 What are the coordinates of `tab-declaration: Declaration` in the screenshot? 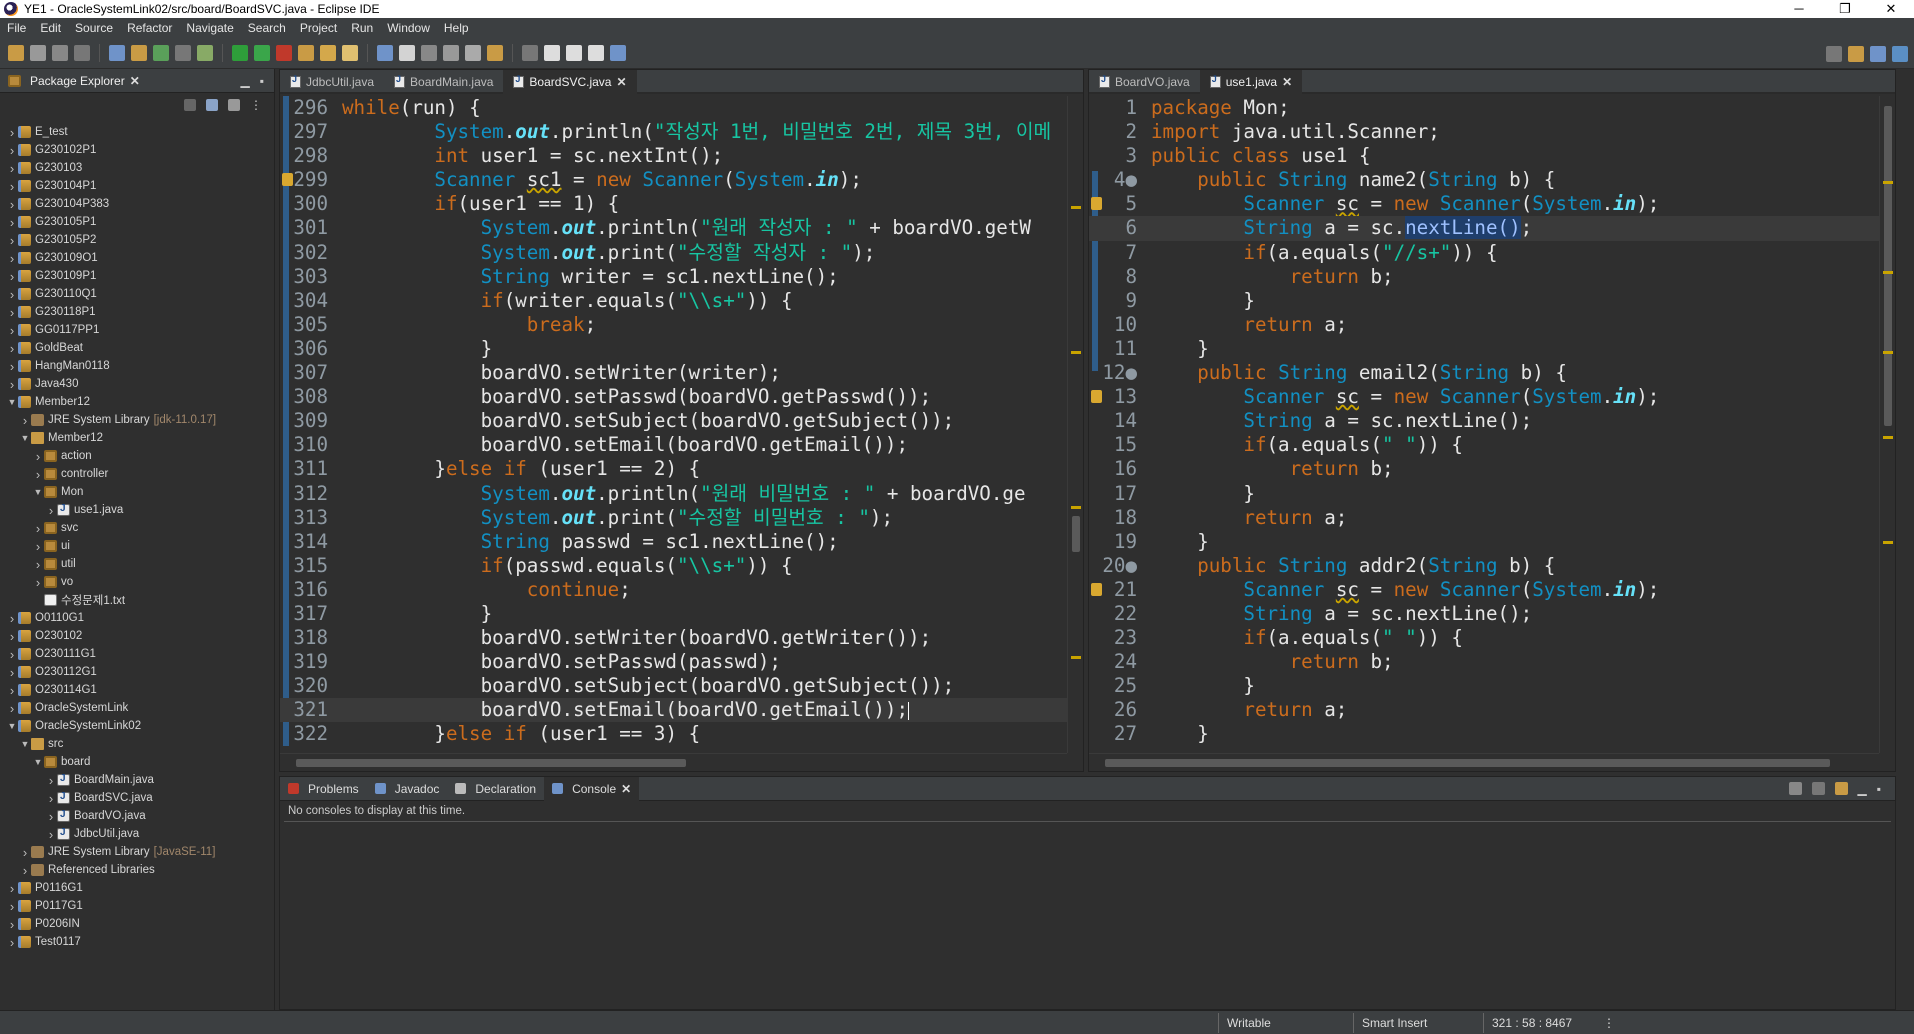 It's located at (495, 789).